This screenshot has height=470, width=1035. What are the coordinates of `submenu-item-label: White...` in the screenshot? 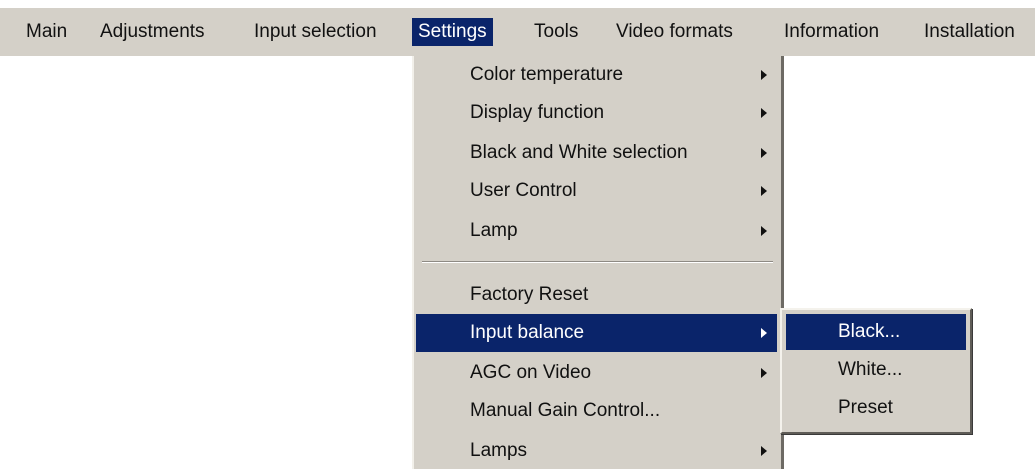 It's located at (870, 369).